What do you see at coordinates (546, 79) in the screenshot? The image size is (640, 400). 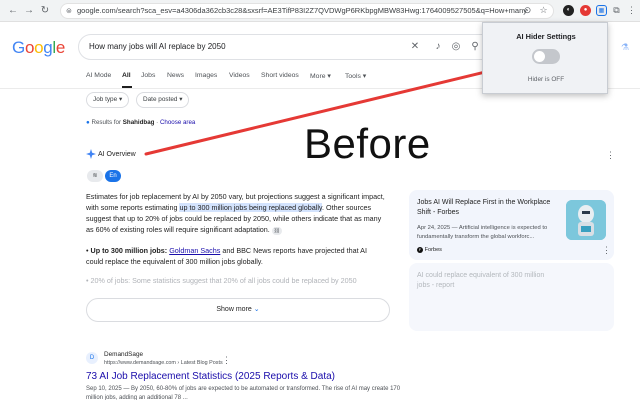 I see `hider-status: Hider is OFF` at bounding box center [546, 79].